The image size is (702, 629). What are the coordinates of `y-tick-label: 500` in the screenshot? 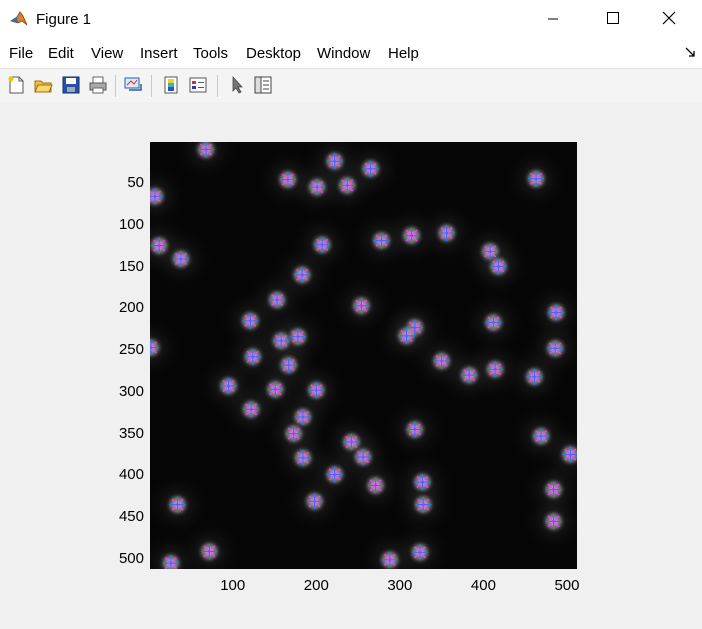 It's located at (131, 558).